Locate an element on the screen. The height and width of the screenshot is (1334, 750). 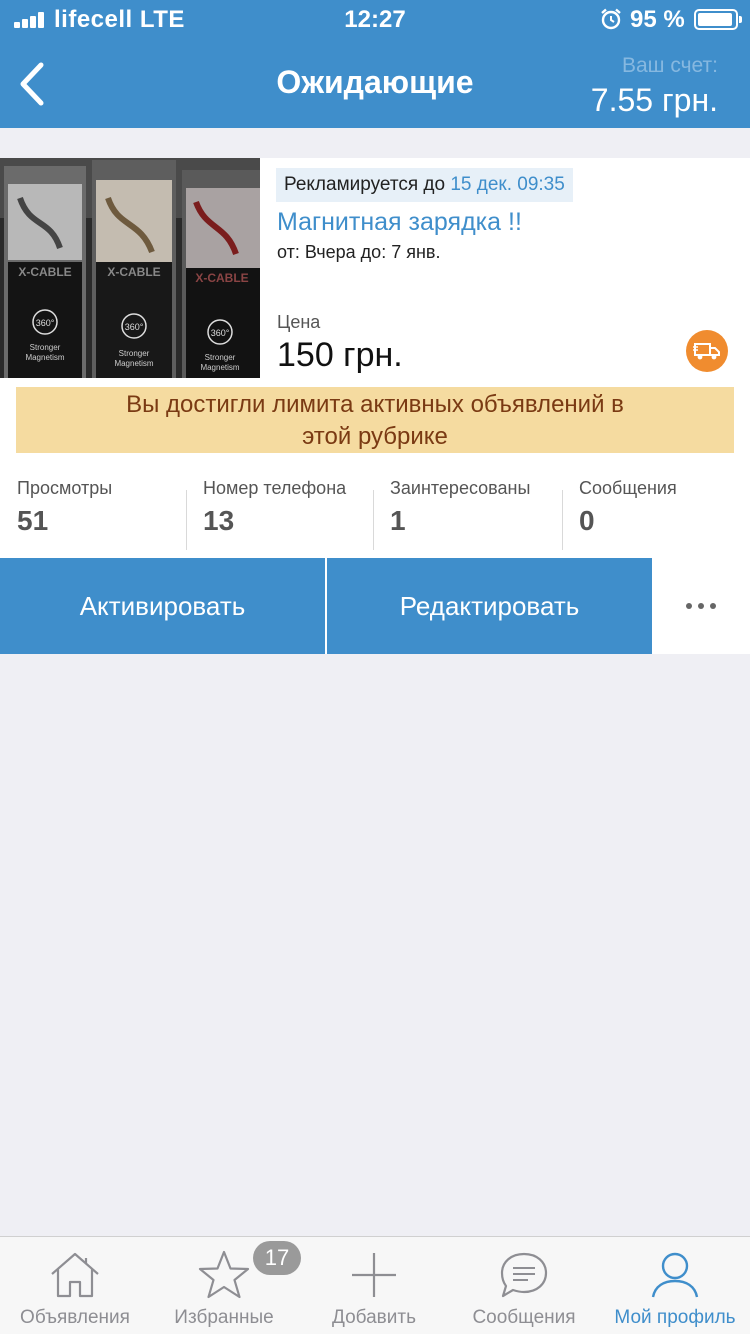
price-value: 150 грн. is located at coordinates (340, 355).